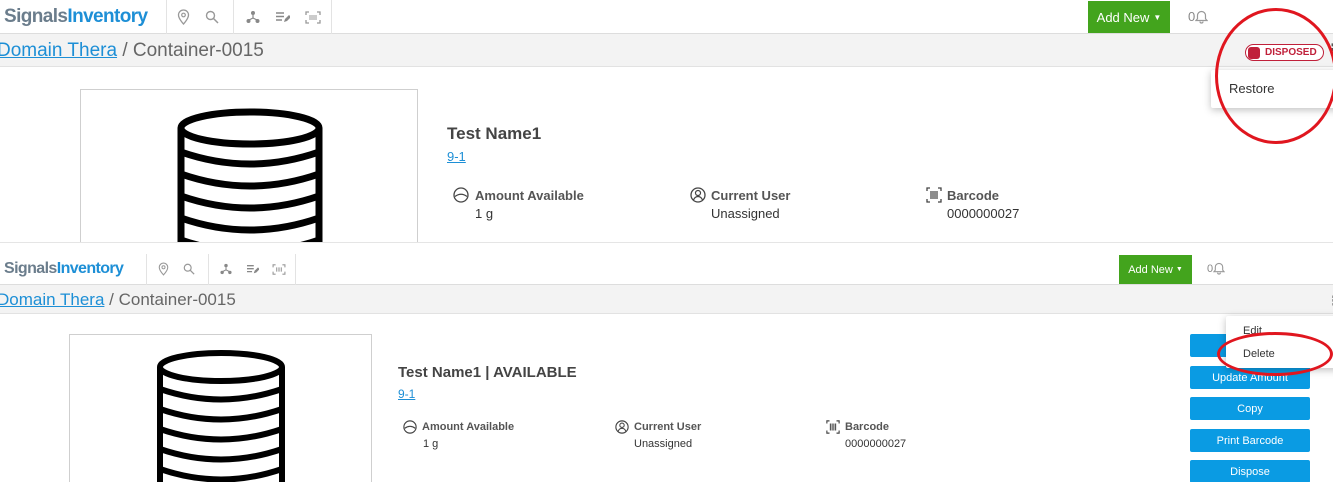 The width and height of the screenshot is (1333, 482). Describe the element at coordinates (1192, 16) in the screenshot. I see `notification-count: 0` at that location.